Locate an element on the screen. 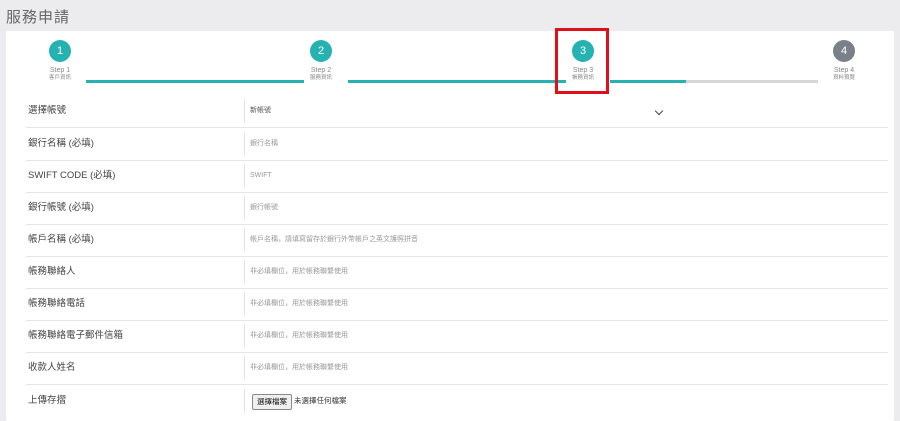 The image size is (900, 421). step-4-circle: 4 is located at coordinates (844, 51).